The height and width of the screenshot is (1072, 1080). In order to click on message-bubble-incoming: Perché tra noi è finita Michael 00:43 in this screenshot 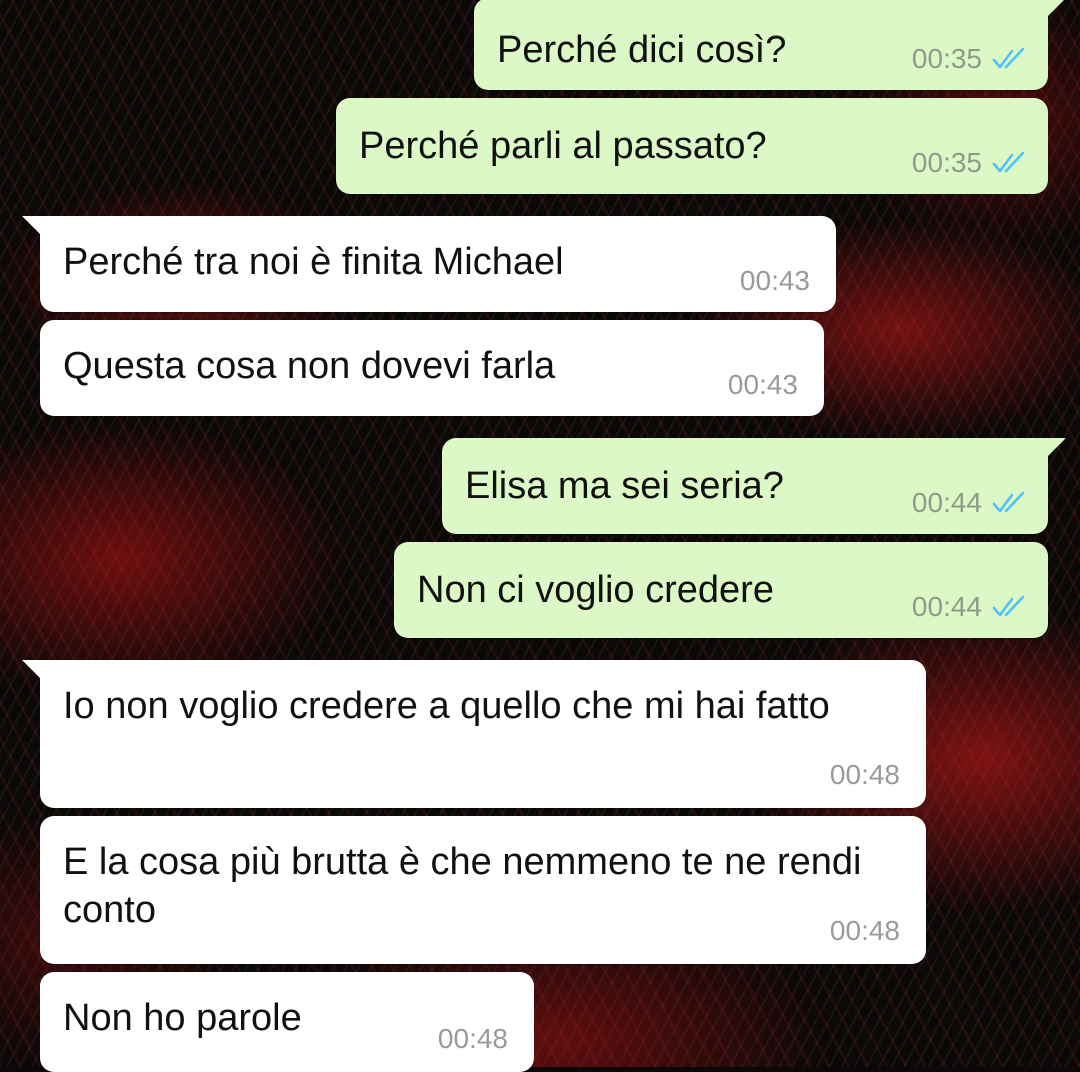, I will do `click(429, 264)`.